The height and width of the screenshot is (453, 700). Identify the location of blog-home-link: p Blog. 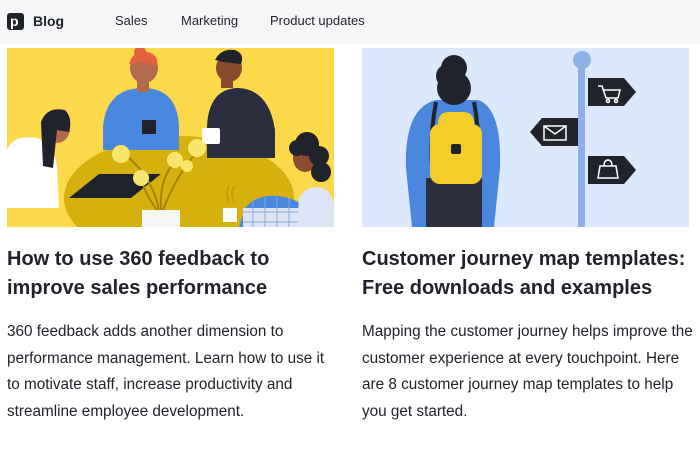
(35, 21).